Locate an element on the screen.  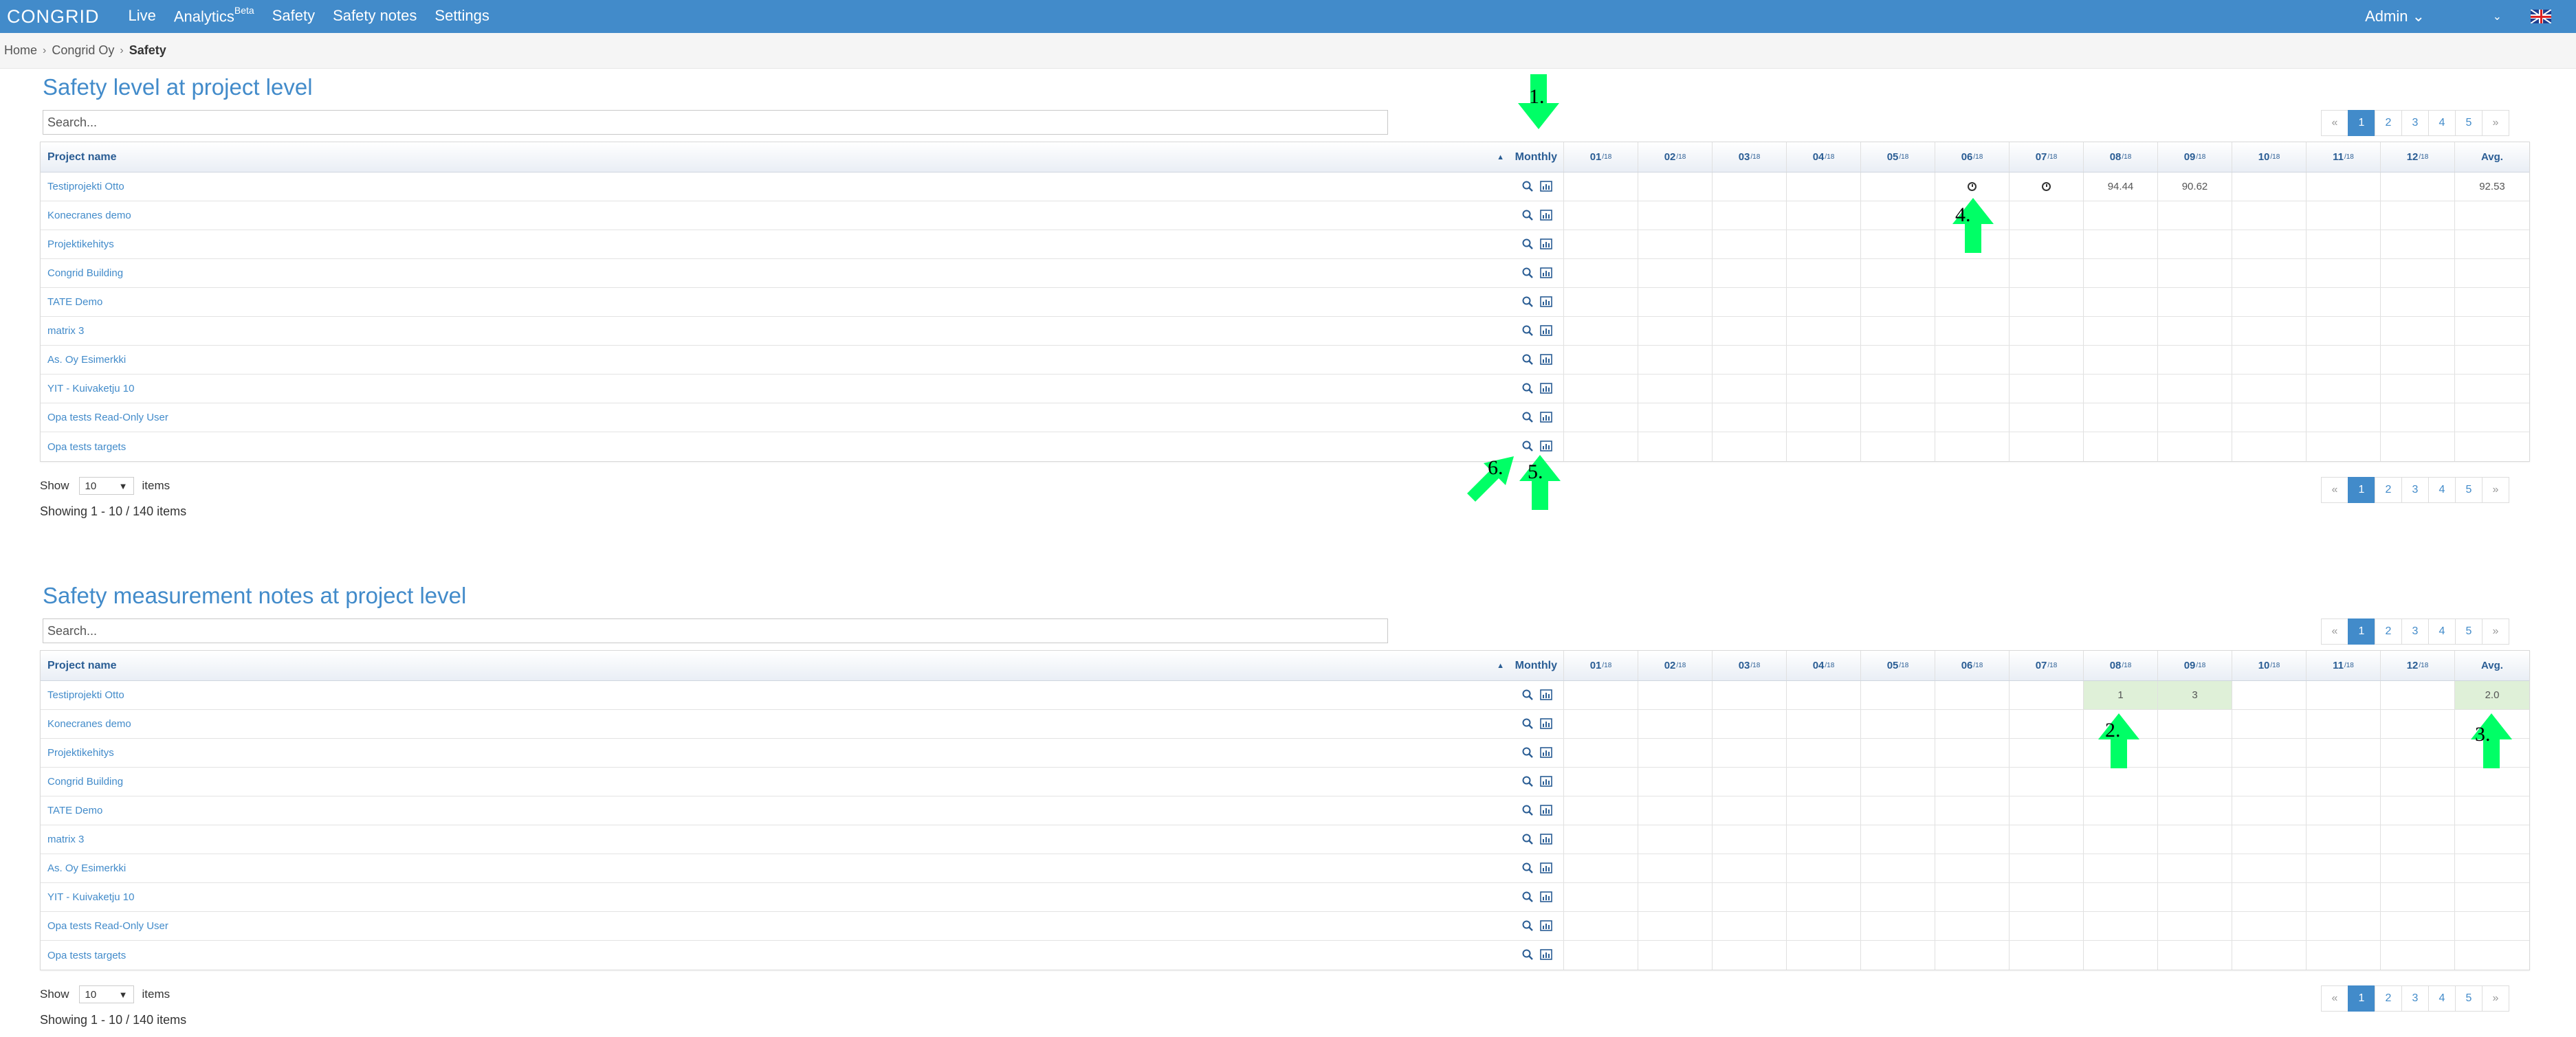
pagination-page: 3 is located at coordinates (2415, 998).